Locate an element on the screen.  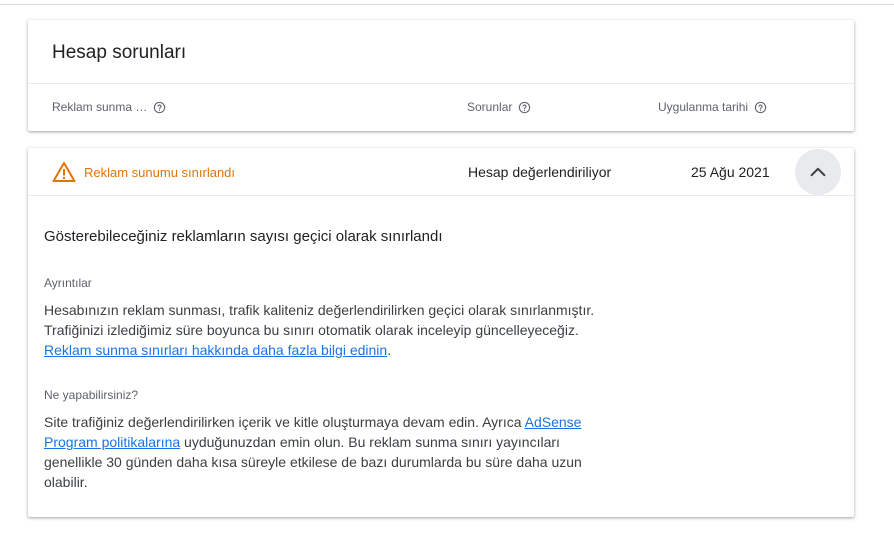
issue-name: Reklam sunumu sınırlandı is located at coordinates (143, 172).